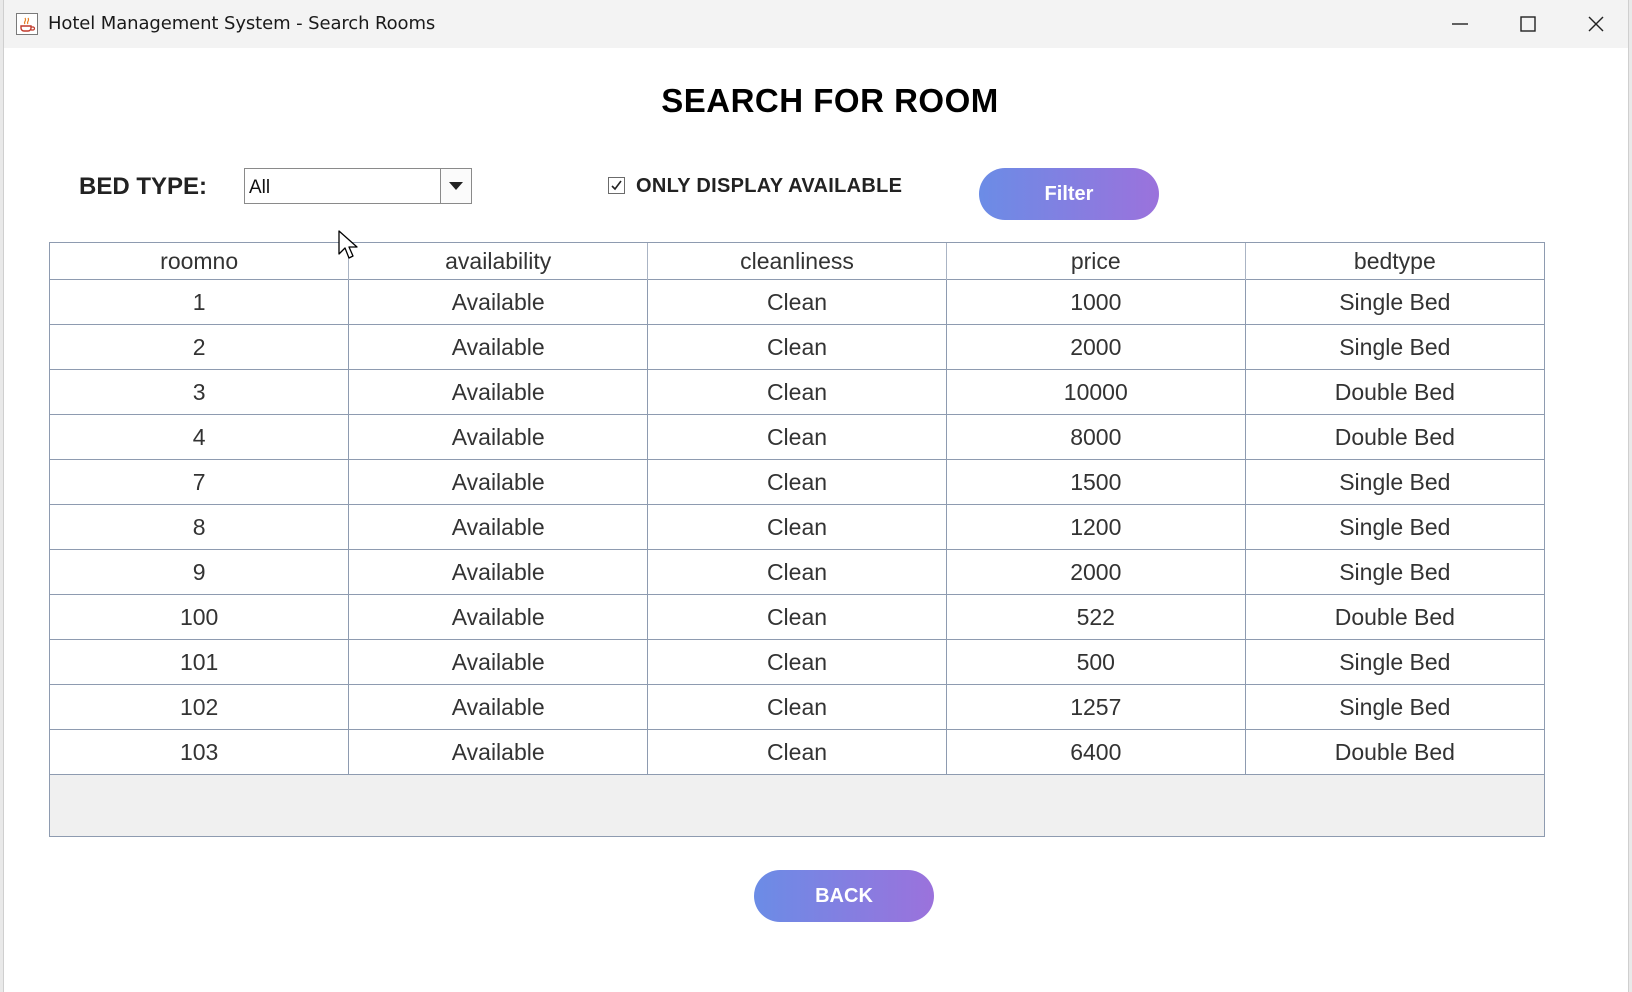 The width and height of the screenshot is (1632, 992). I want to click on cell-price: 1000, so click(1095, 302).